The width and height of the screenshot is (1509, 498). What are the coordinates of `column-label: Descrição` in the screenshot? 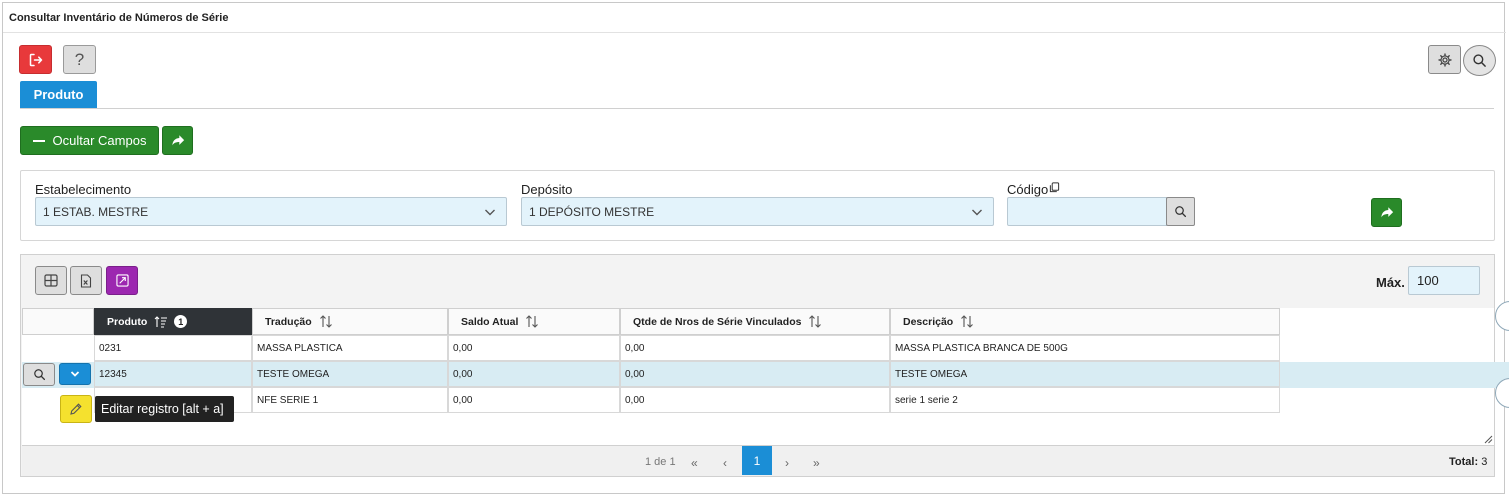 It's located at (928, 321).